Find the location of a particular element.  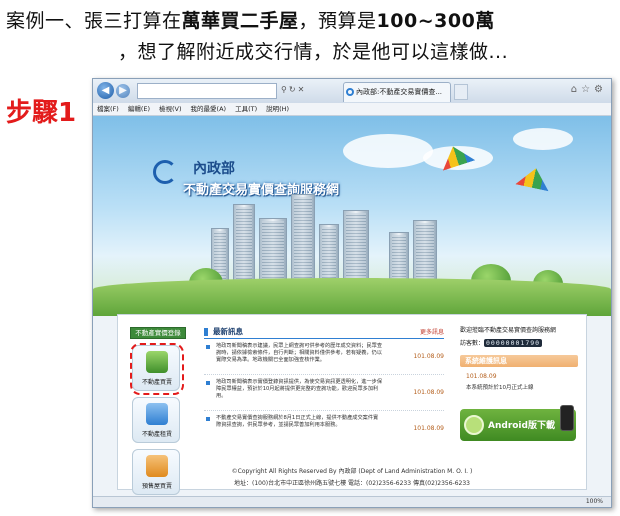

new-tab-button is located at coordinates (461, 92).